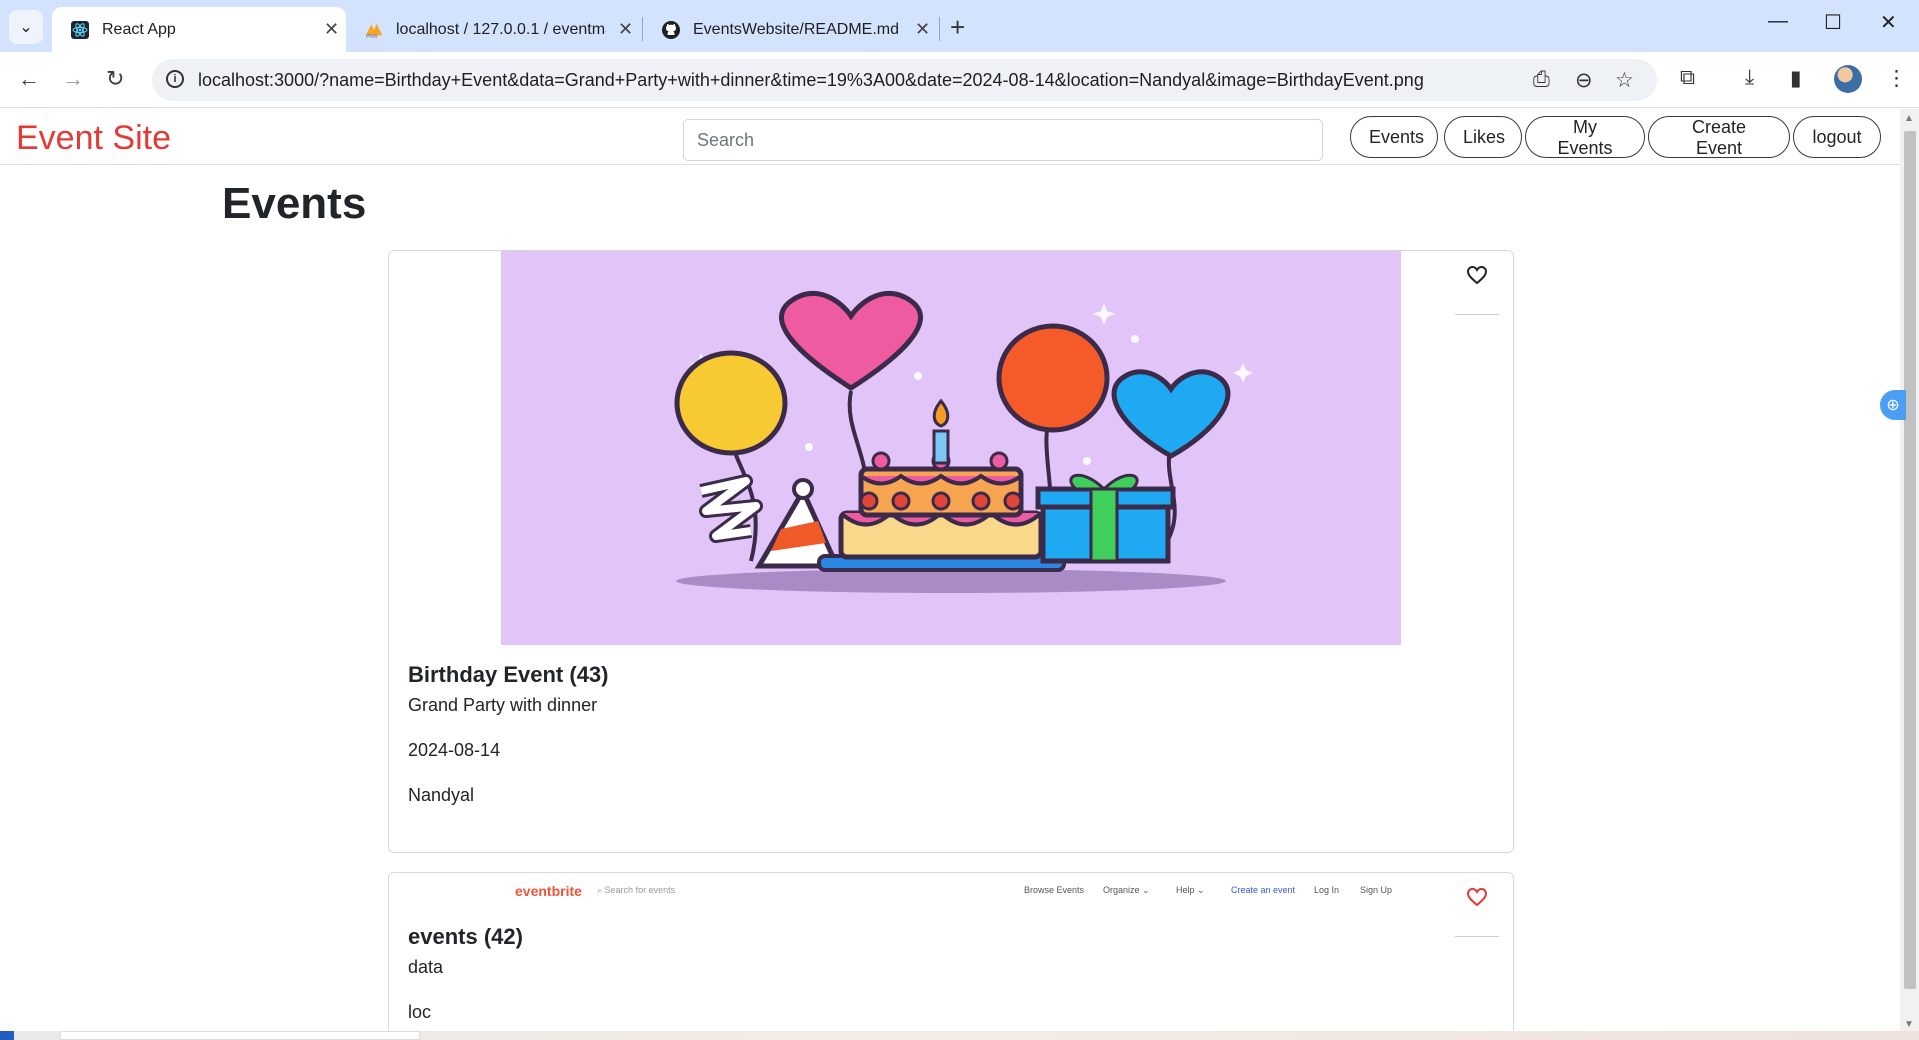 This screenshot has height=1040, width=1919. Describe the element at coordinates (1190, 890) in the screenshot. I see `eventbrite-link: Help ⌄` at that location.